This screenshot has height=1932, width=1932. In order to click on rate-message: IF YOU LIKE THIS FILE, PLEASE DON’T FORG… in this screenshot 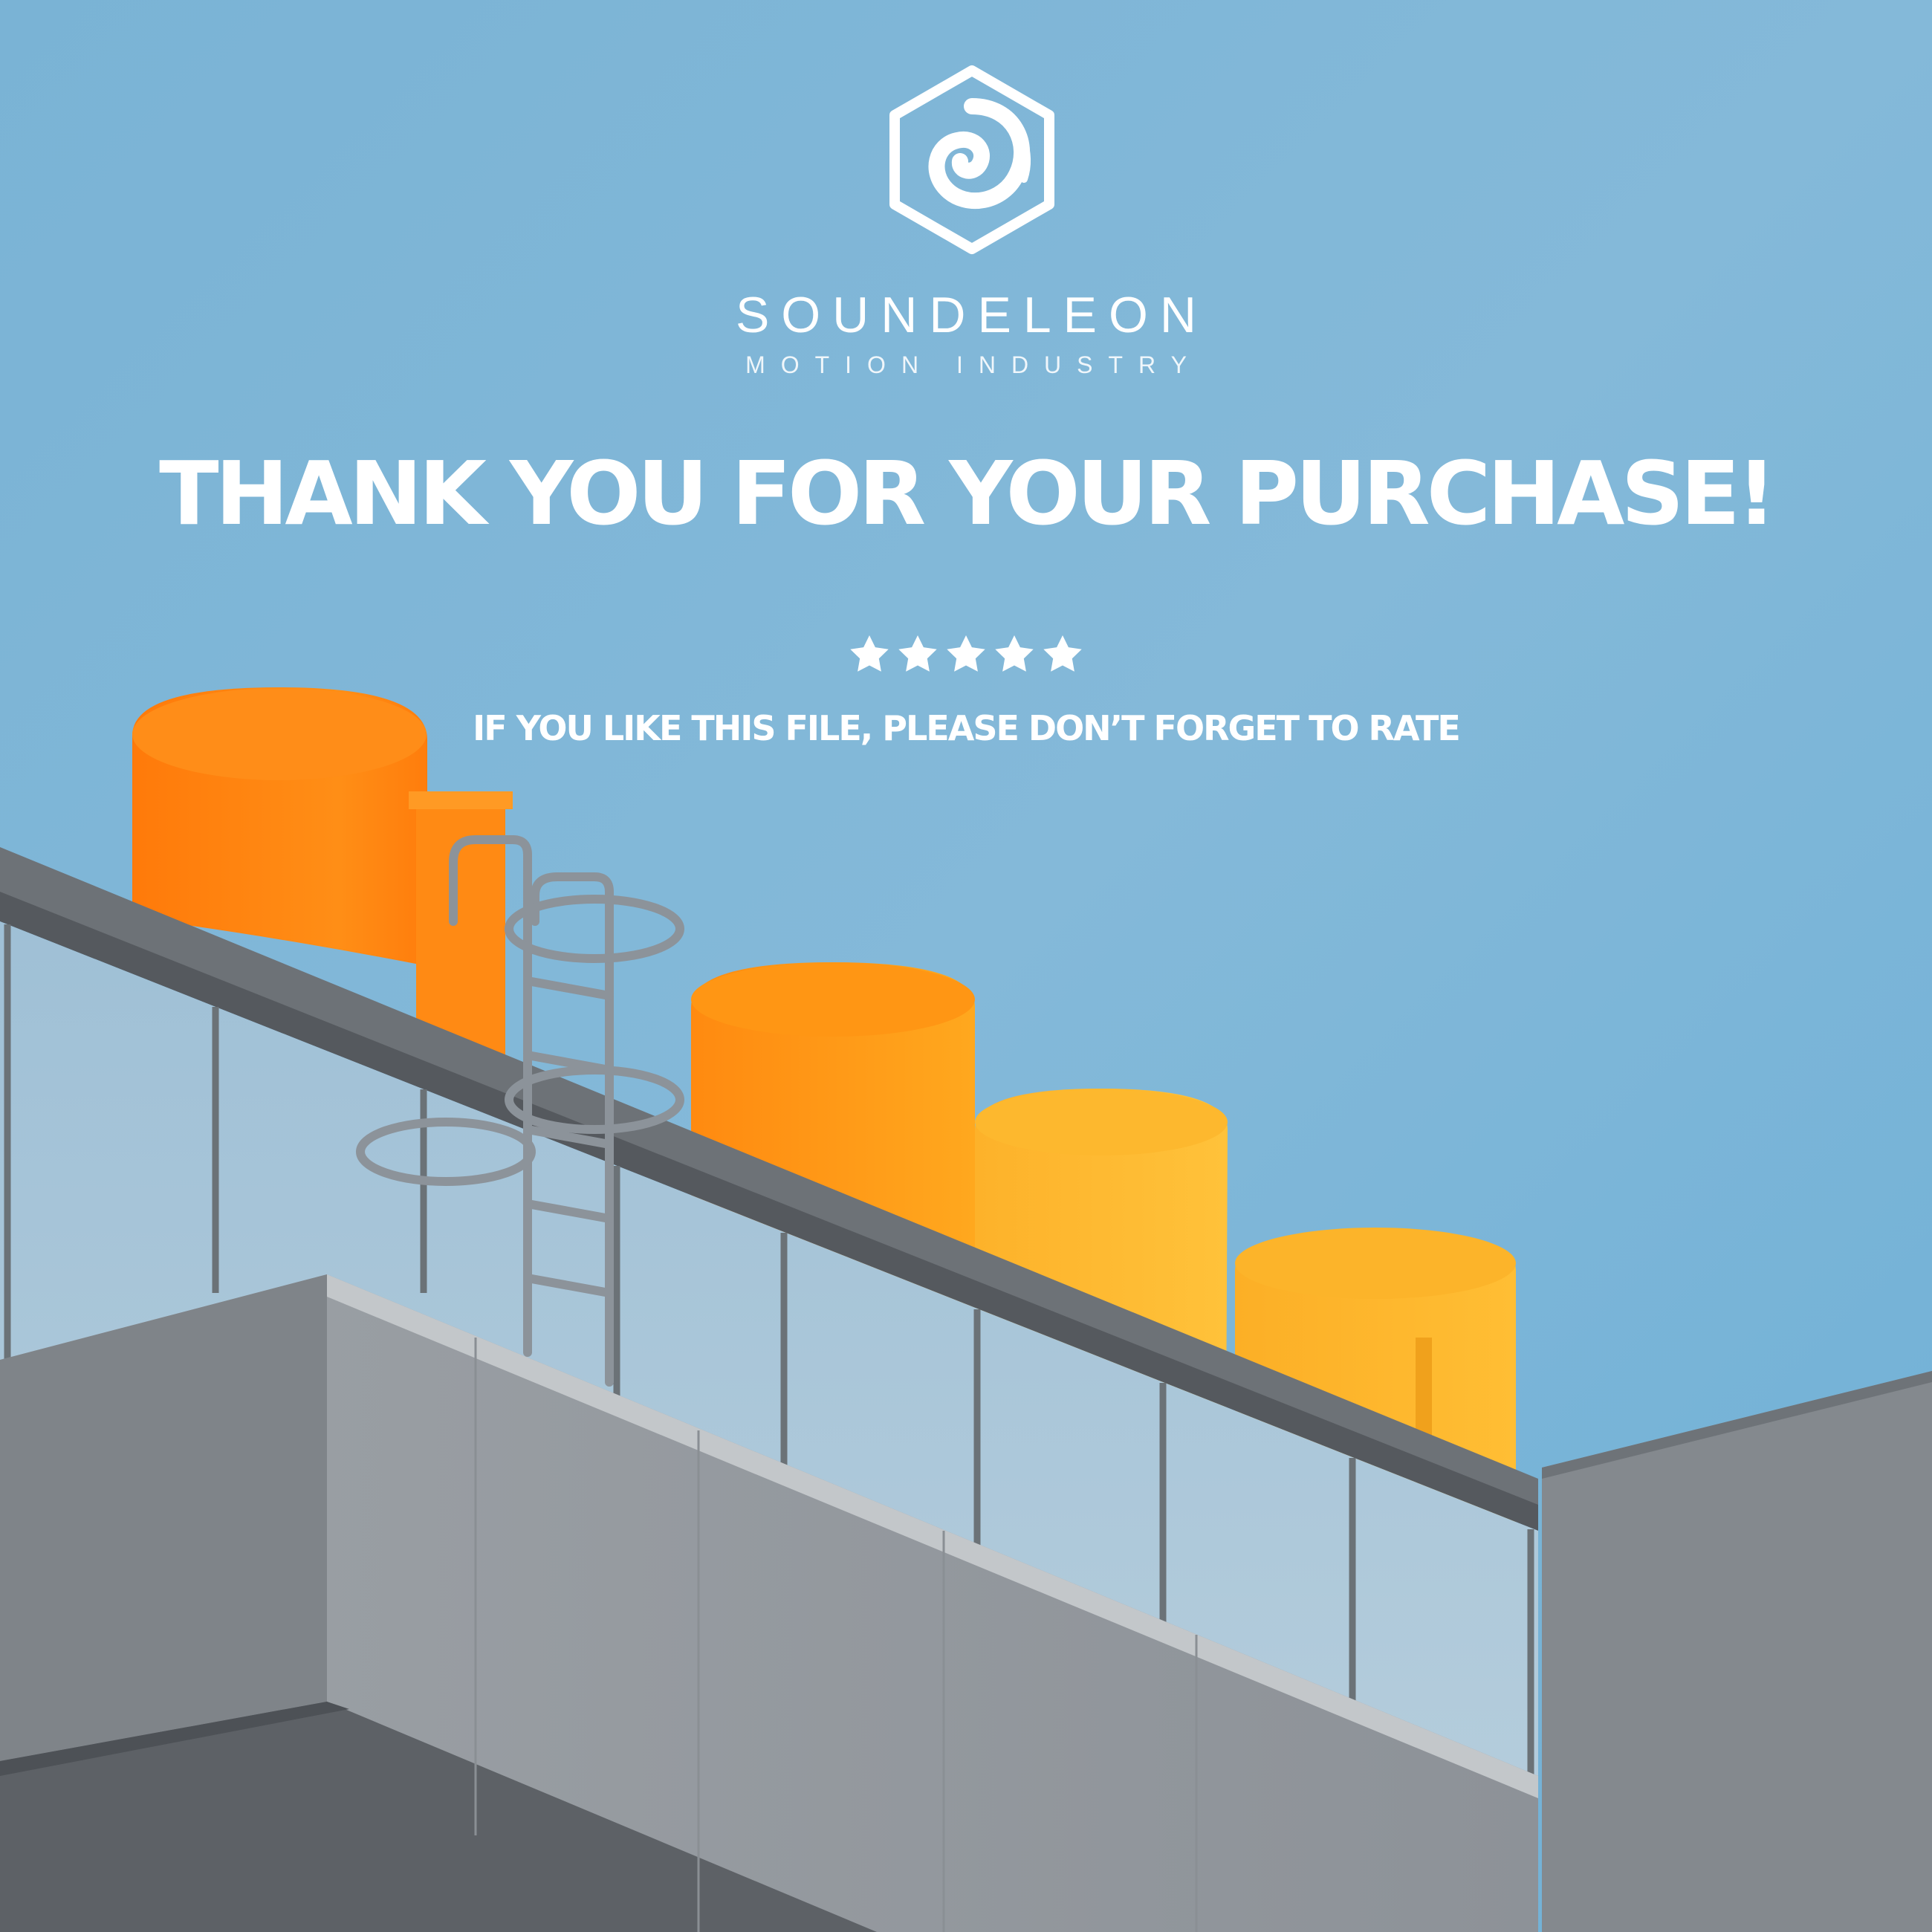, I will do `click(967, 728)`.